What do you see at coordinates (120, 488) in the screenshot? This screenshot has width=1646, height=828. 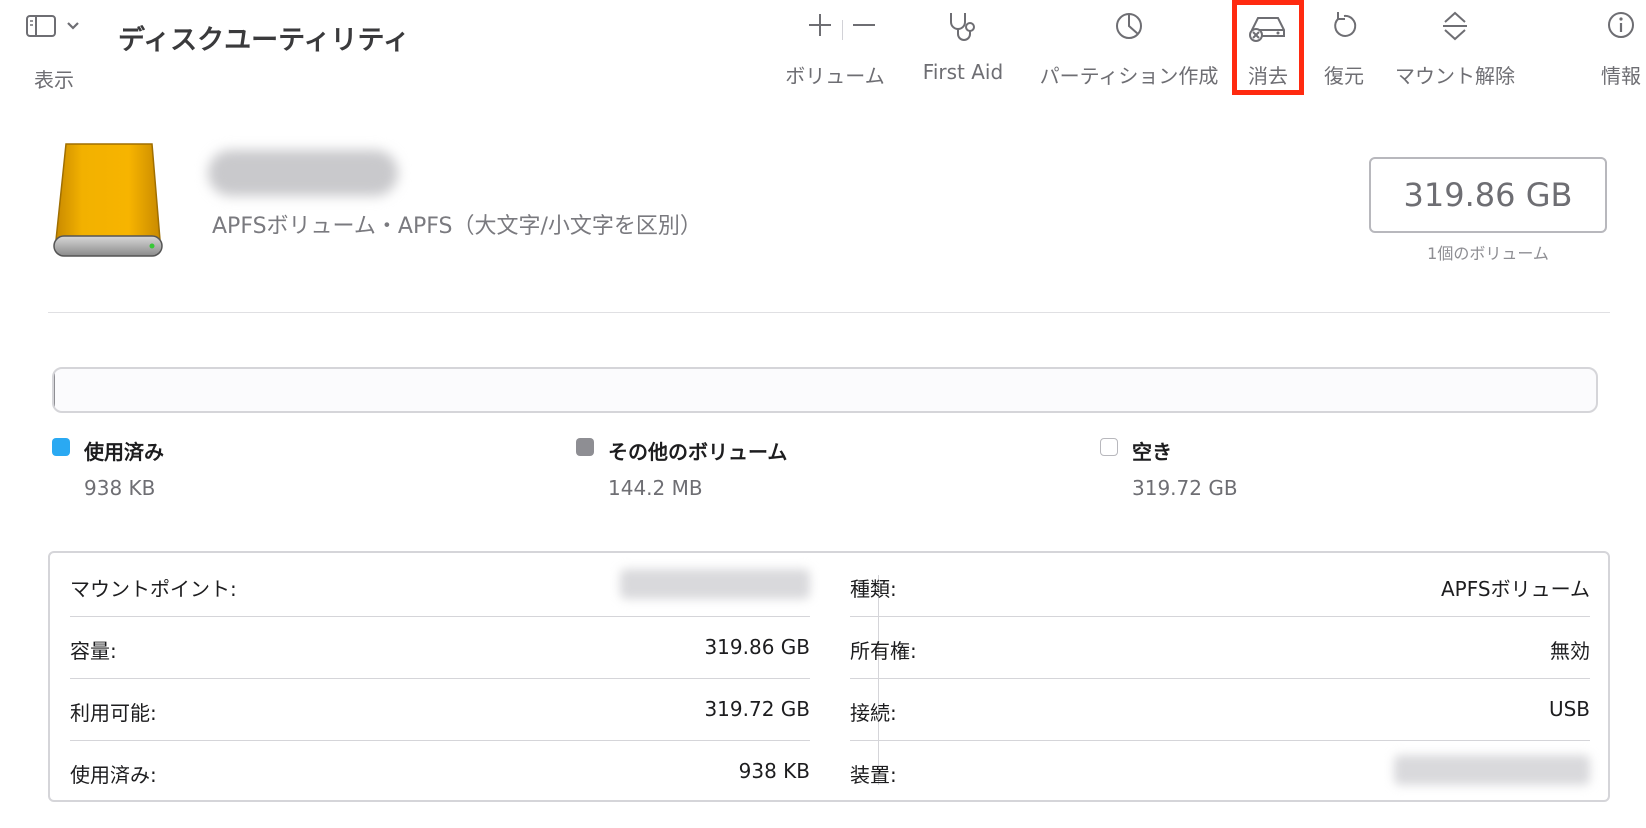 I see `legend-used-value: 938 KB` at bounding box center [120, 488].